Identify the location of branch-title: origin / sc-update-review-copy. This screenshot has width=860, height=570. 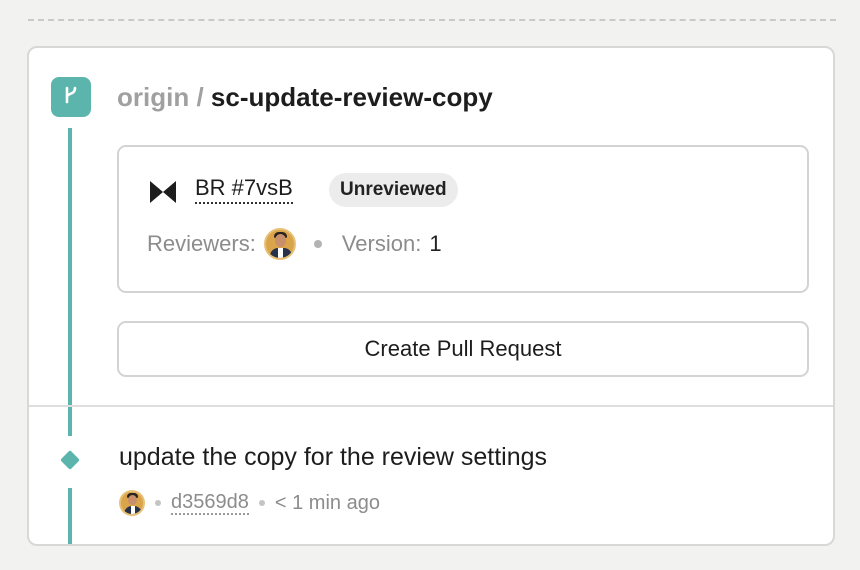
(305, 97).